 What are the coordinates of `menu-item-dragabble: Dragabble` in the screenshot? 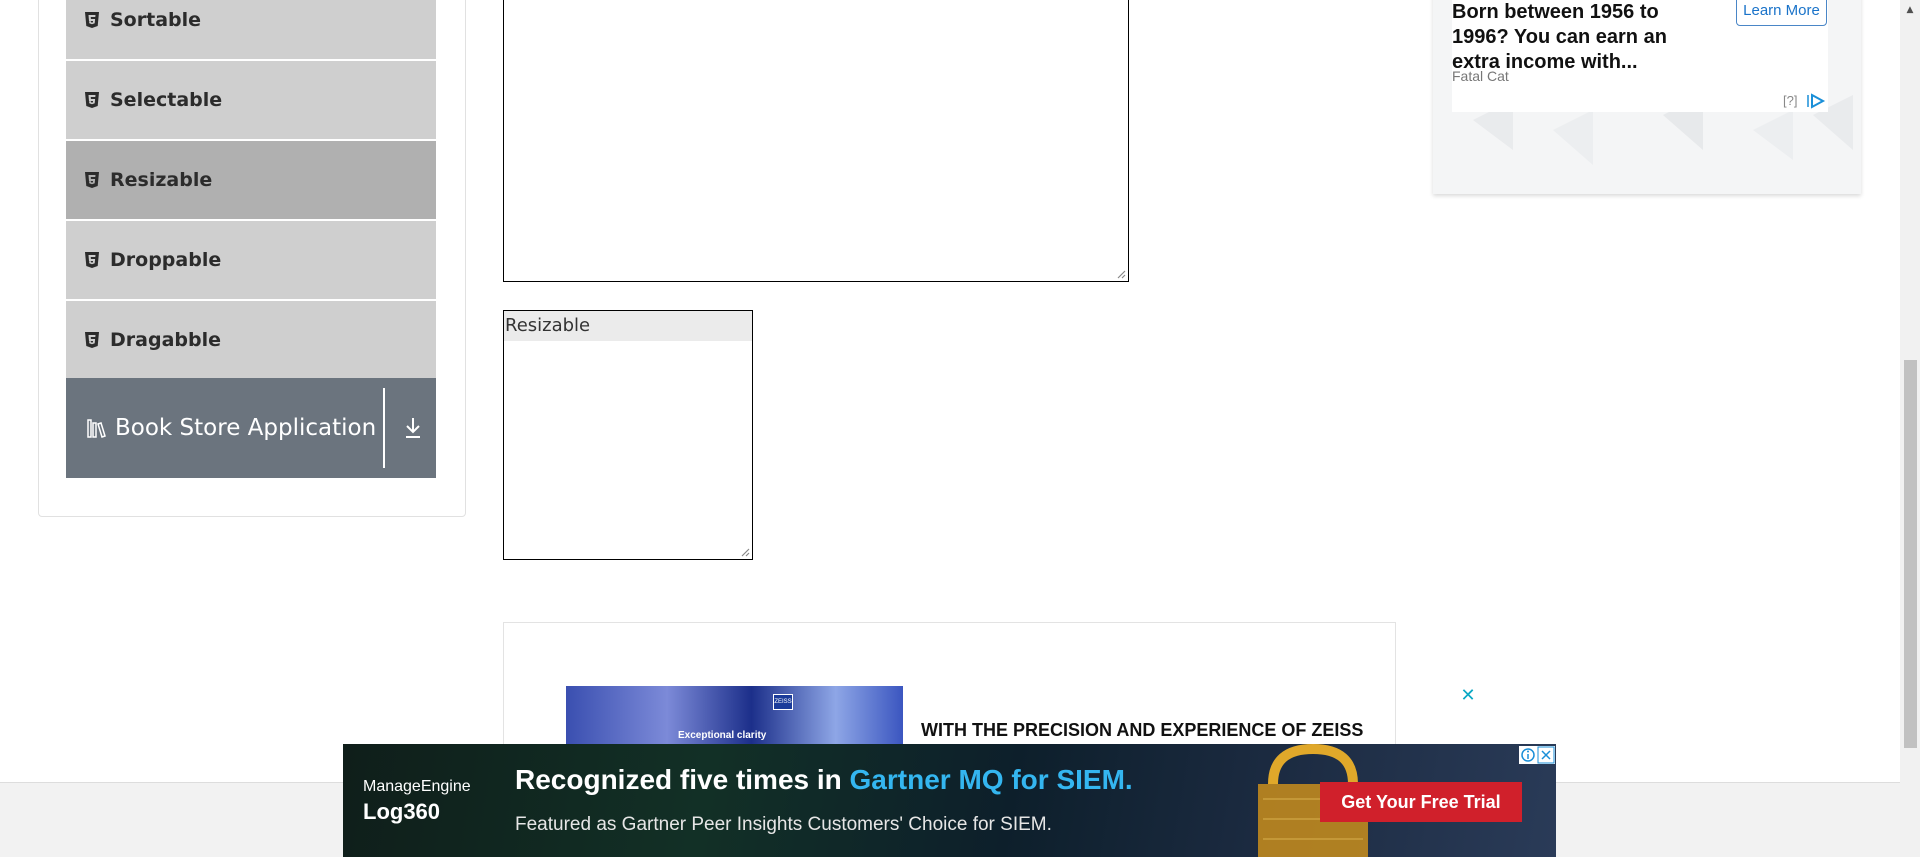 It's located at (251, 340).